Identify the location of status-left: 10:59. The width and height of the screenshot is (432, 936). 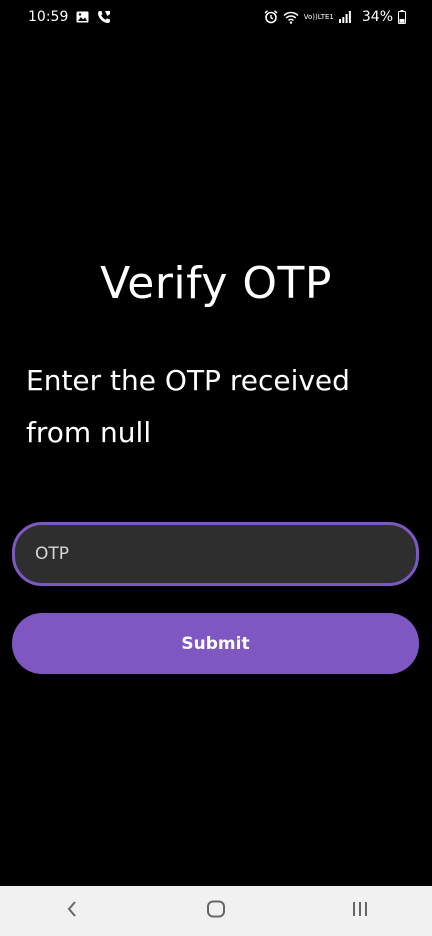
(69, 17).